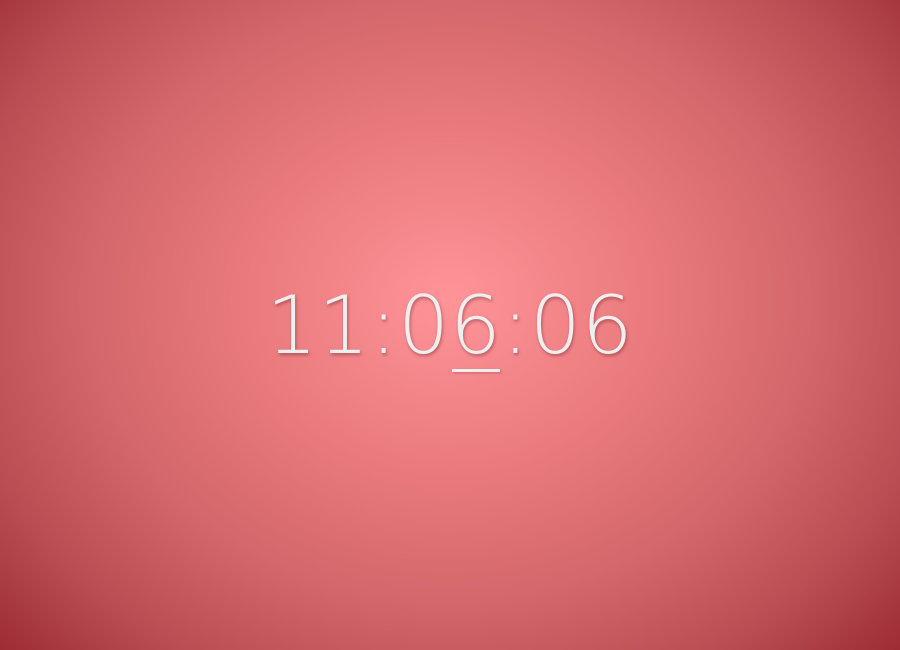 Image resolution: width=900 pixels, height=650 pixels. What do you see at coordinates (476, 370) in the screenshot?
I see `text-cursor-underline` at bounding box center [476, 370].